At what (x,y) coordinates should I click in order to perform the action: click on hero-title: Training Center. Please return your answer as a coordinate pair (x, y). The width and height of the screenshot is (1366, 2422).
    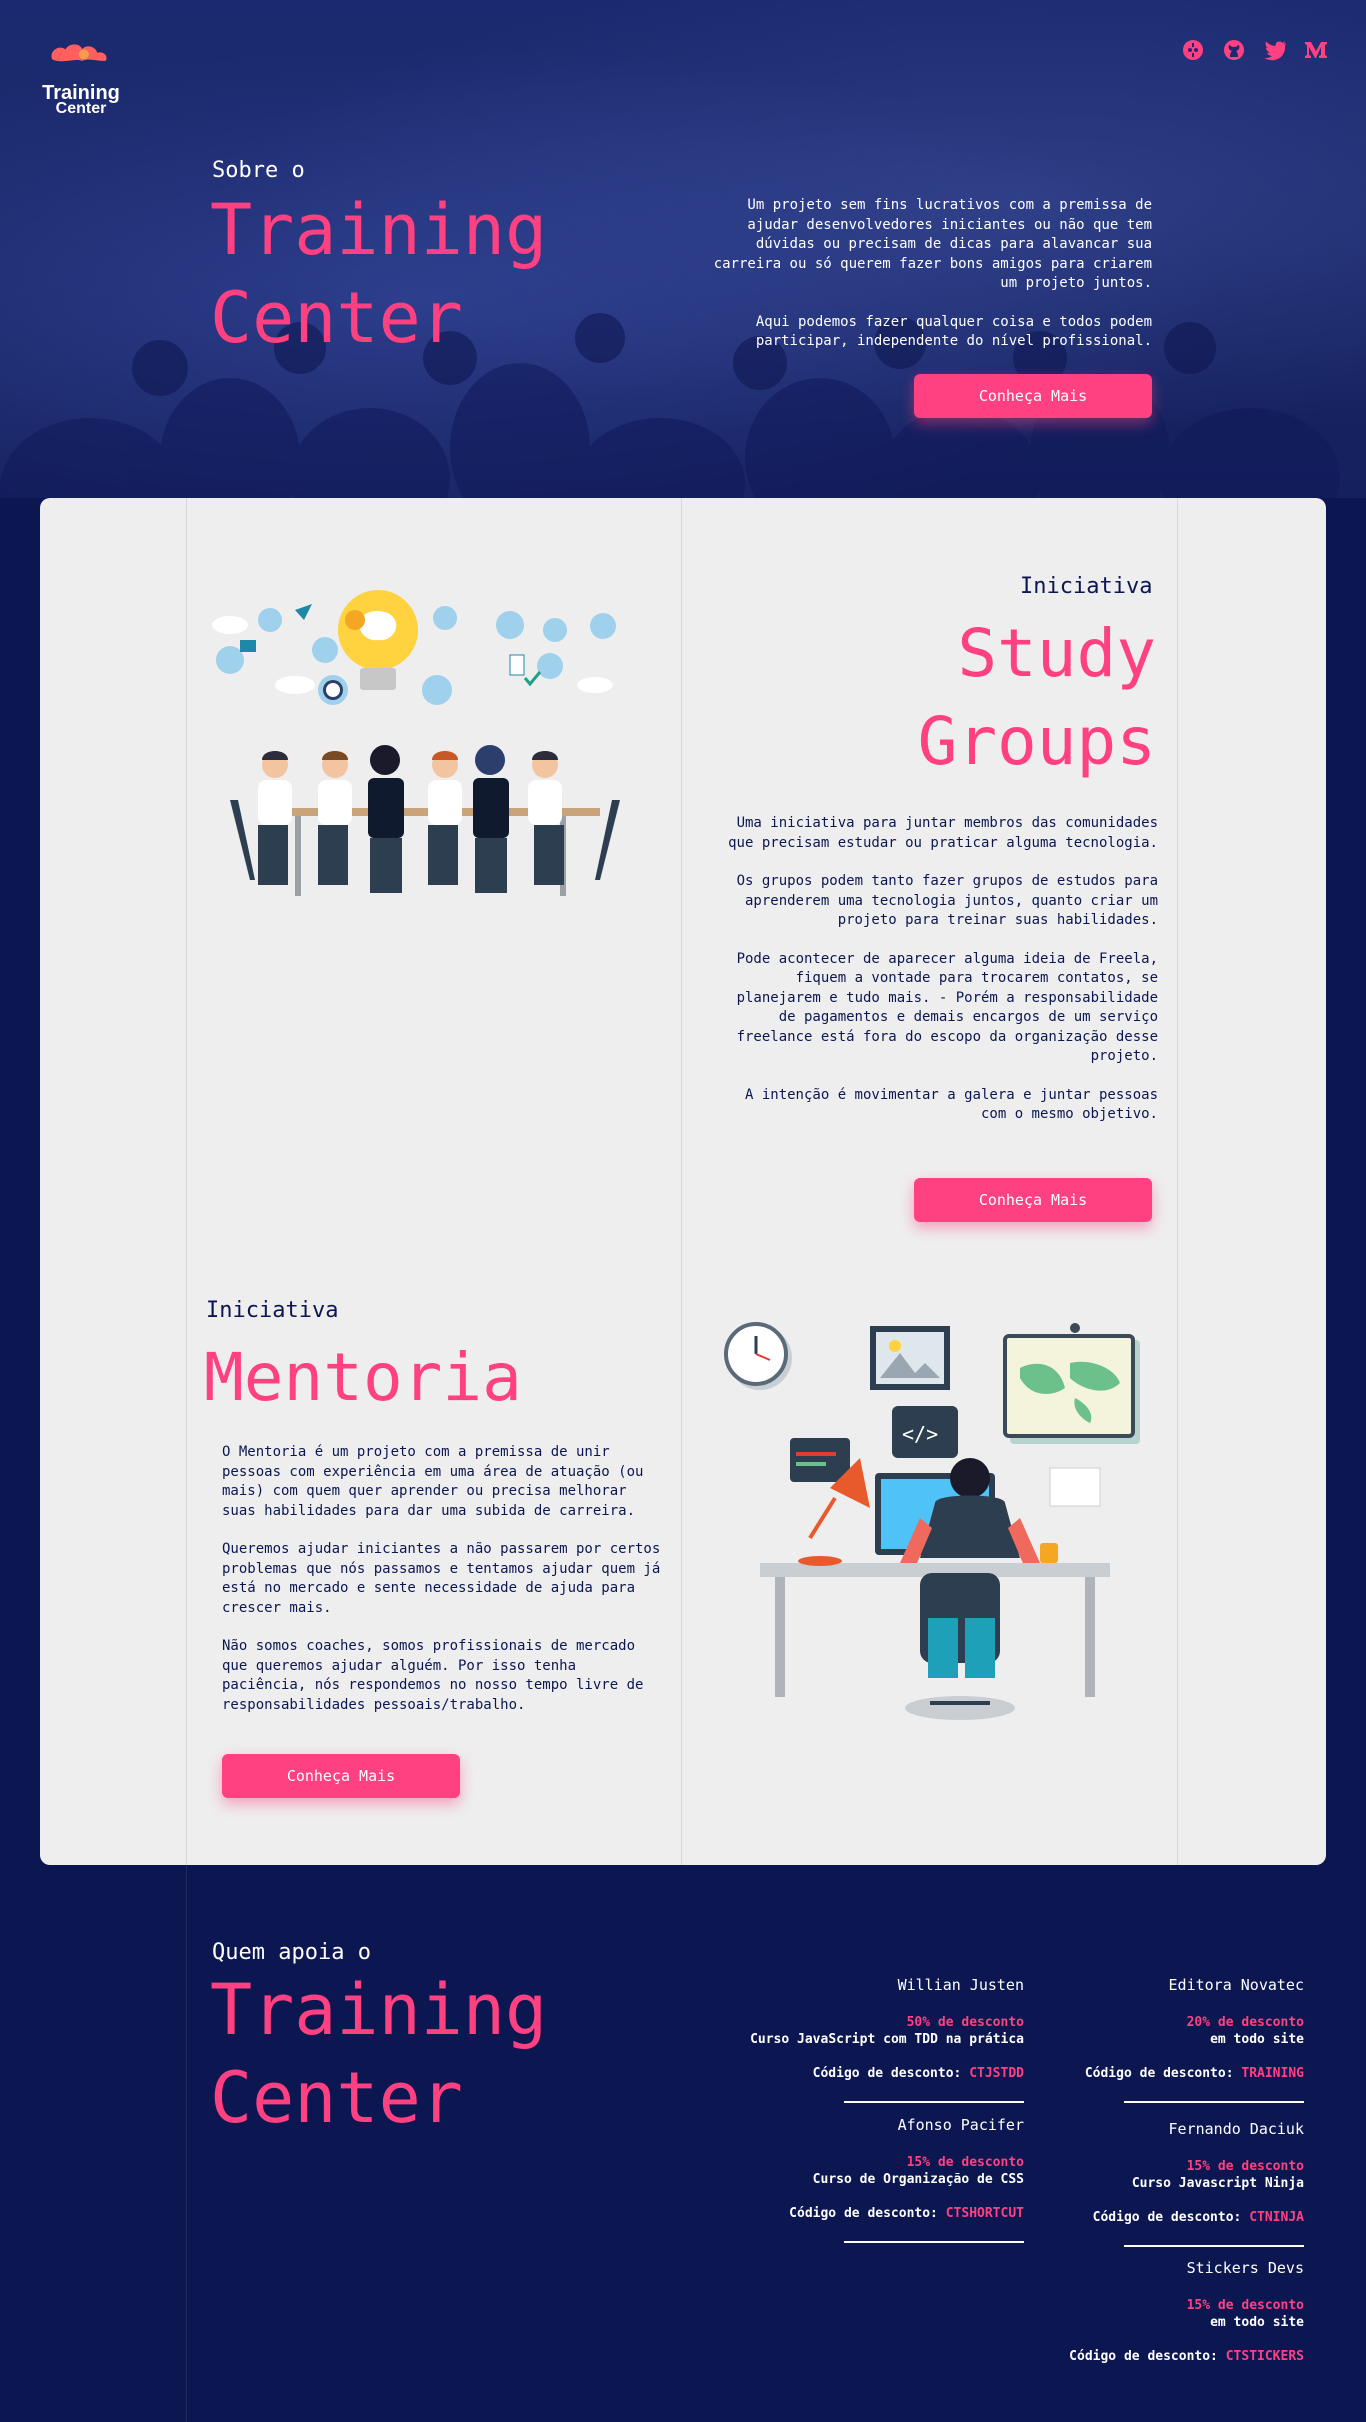
    Looking at the image, I should click on (378, 274).